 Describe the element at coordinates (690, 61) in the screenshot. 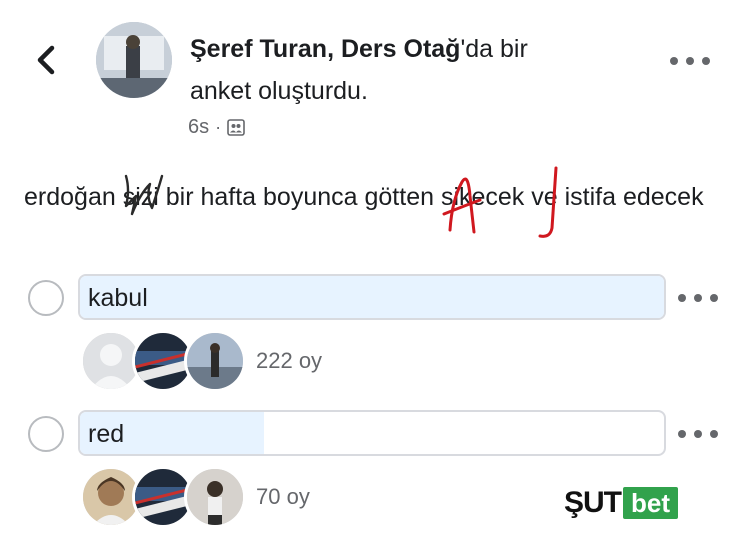

I see `post-options-button` at that location.